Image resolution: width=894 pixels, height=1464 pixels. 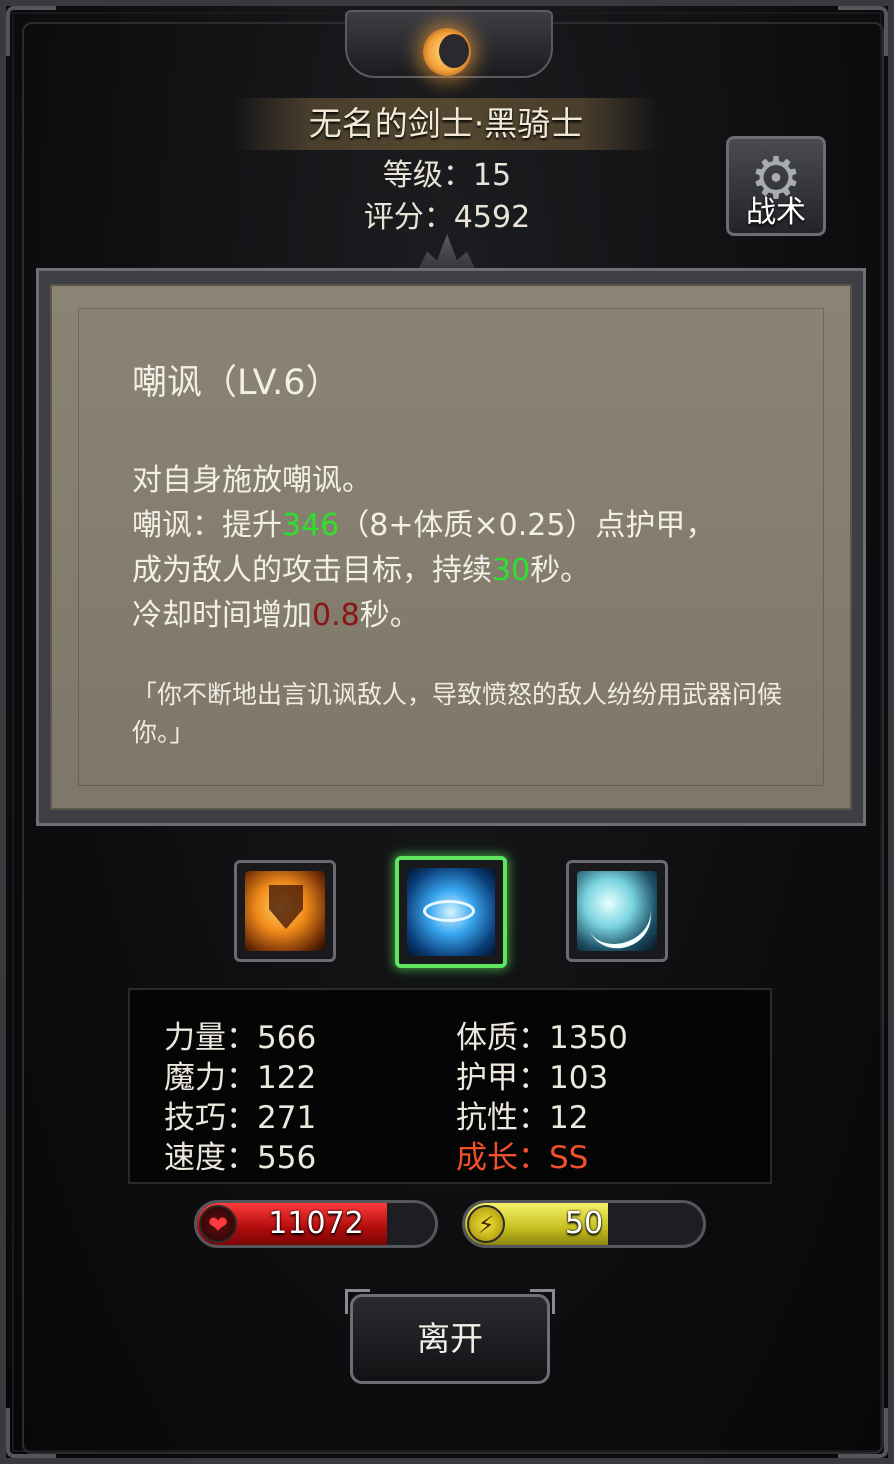 I want to click on hp-bar: ❤ 11072, so click(x=316, y=1224).